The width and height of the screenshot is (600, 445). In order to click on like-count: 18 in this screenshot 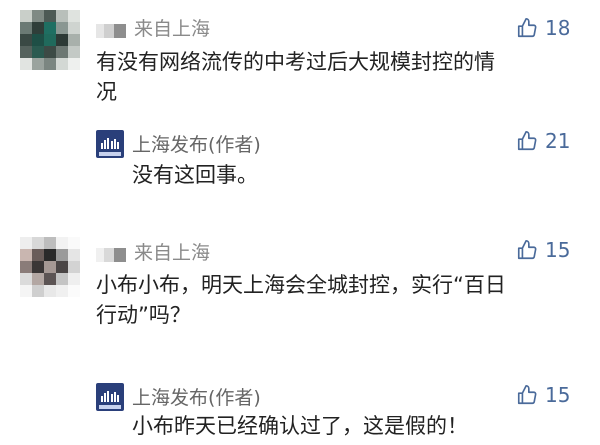, I will do `click(558, 28)`.